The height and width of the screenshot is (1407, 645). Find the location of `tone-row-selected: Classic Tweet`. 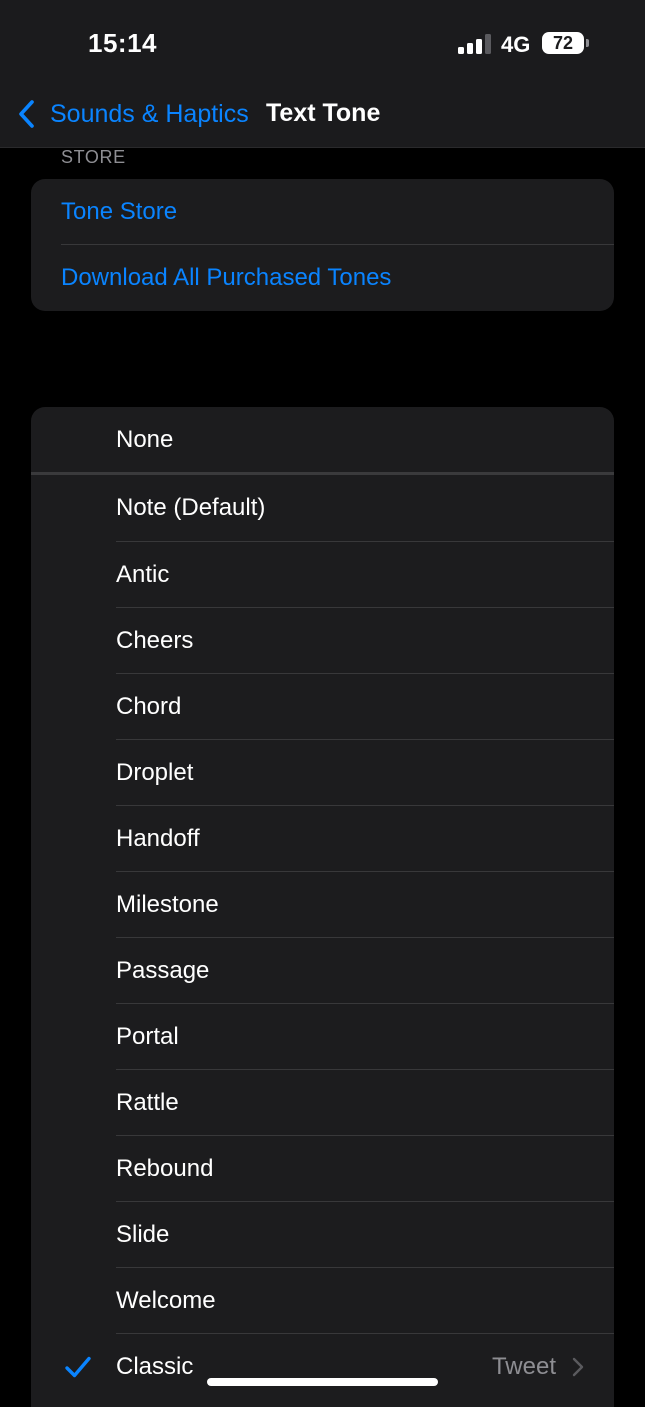

tone-row-selected: Classic Tweet is located at coordinates (322, 1367).